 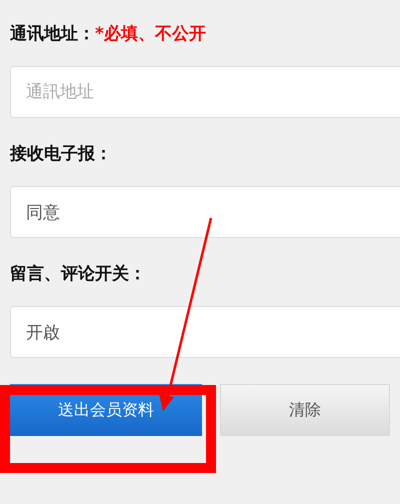 I want to click on required-note: *必填、不公开, so click(x=150, y=34).